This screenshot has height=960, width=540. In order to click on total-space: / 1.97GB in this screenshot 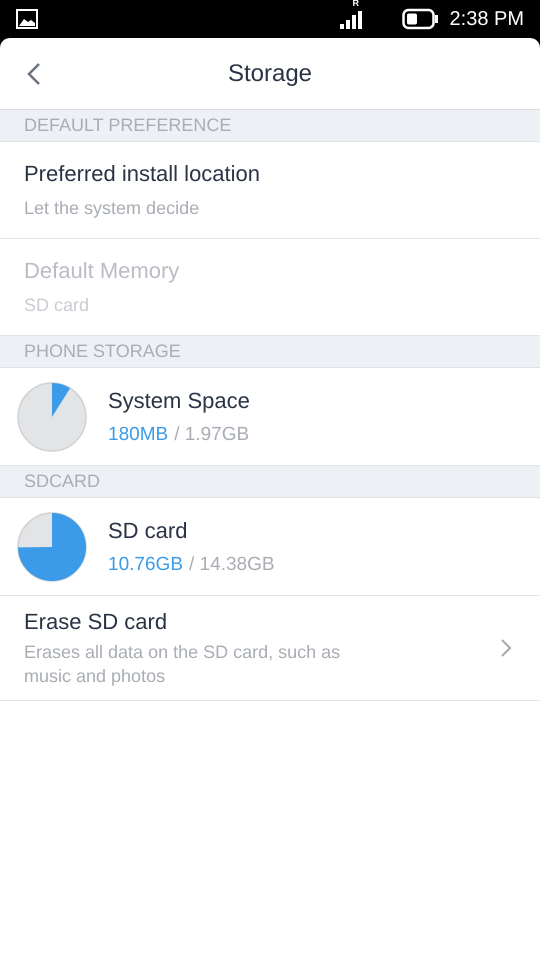, I will do `click(212, 434)`.